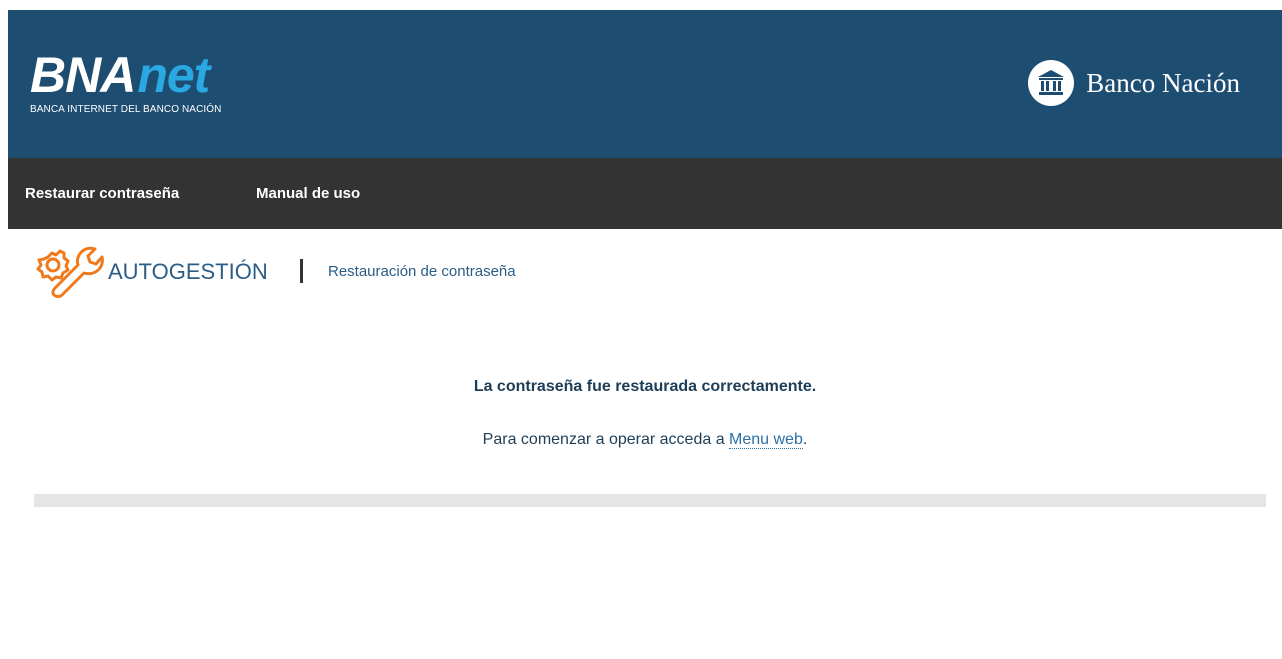  Describe the element at coordinates (126, 109) in the screenshot. I see `logo-subtitle: BANCA INTERNET DEL BANCO NACIÓN` at that location.